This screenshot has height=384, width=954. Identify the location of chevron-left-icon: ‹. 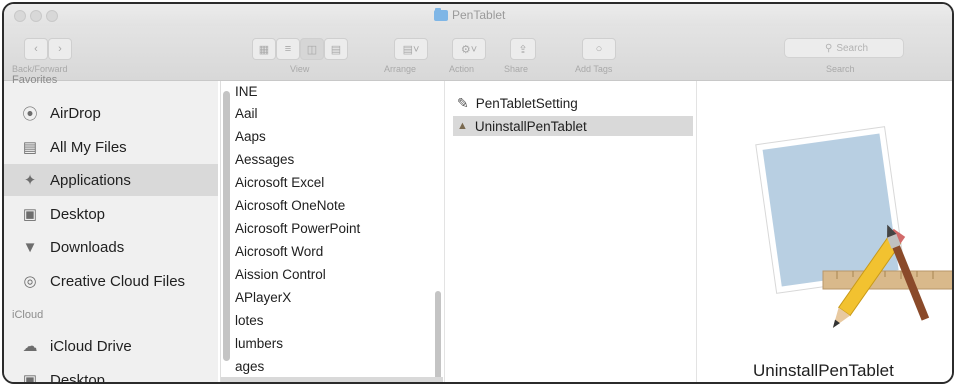
(36, 49).